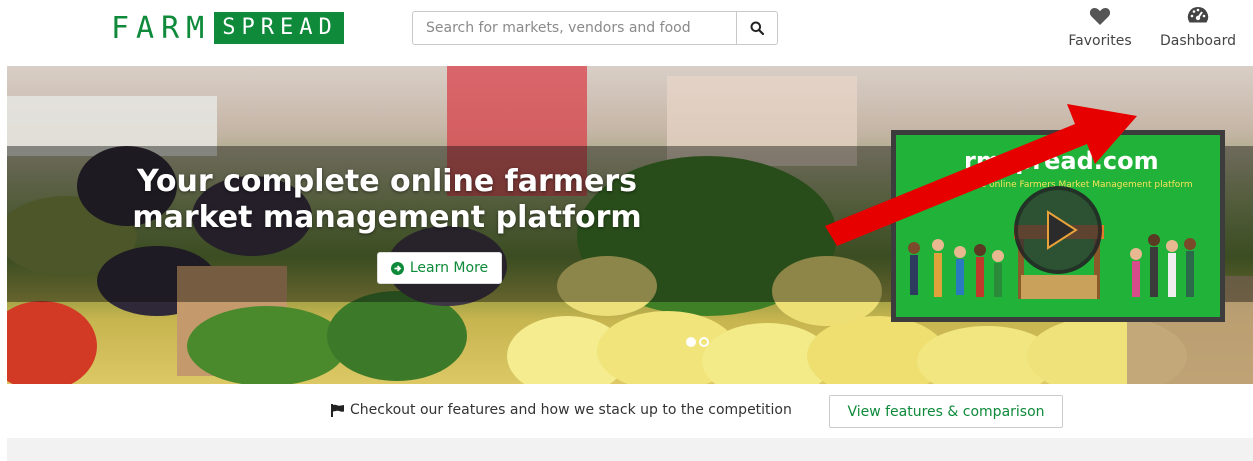 The image size is (1253, 461). What do you see at coordinates (1100, 27) in the screenshot?
I see `nav-favorites: Favorites` at bounding box center [1100, 27].